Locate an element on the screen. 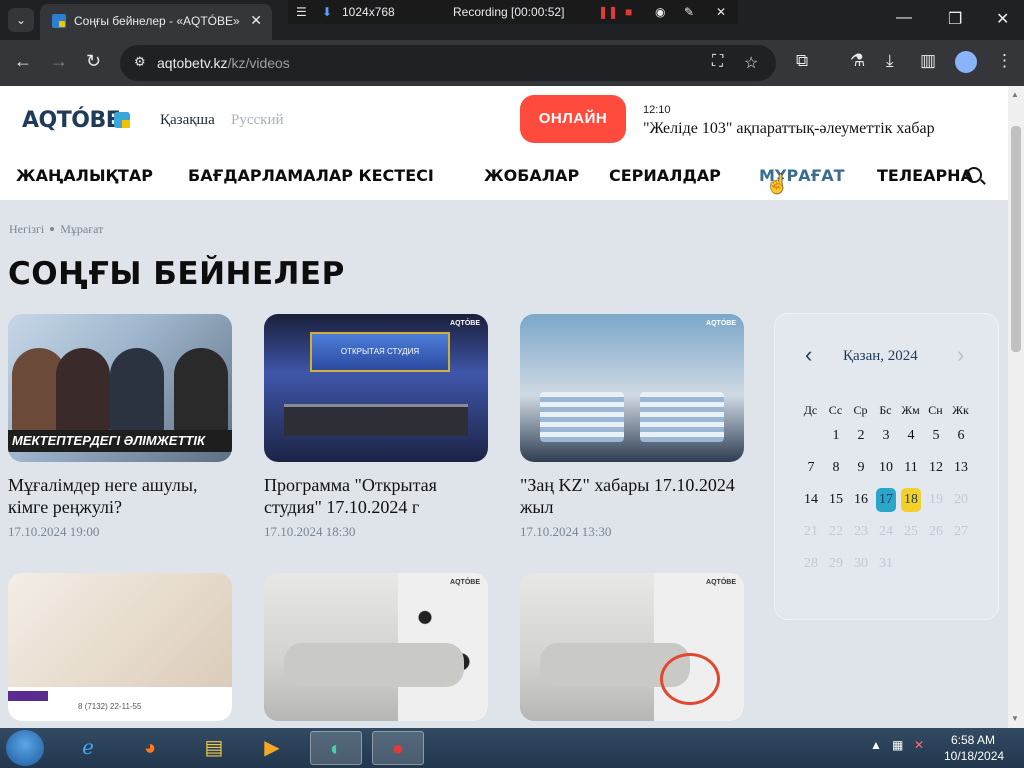 Image resolution: width=1024 pixels, height=768 pixels. back-icon: ← is located at coordinates (23, 61).